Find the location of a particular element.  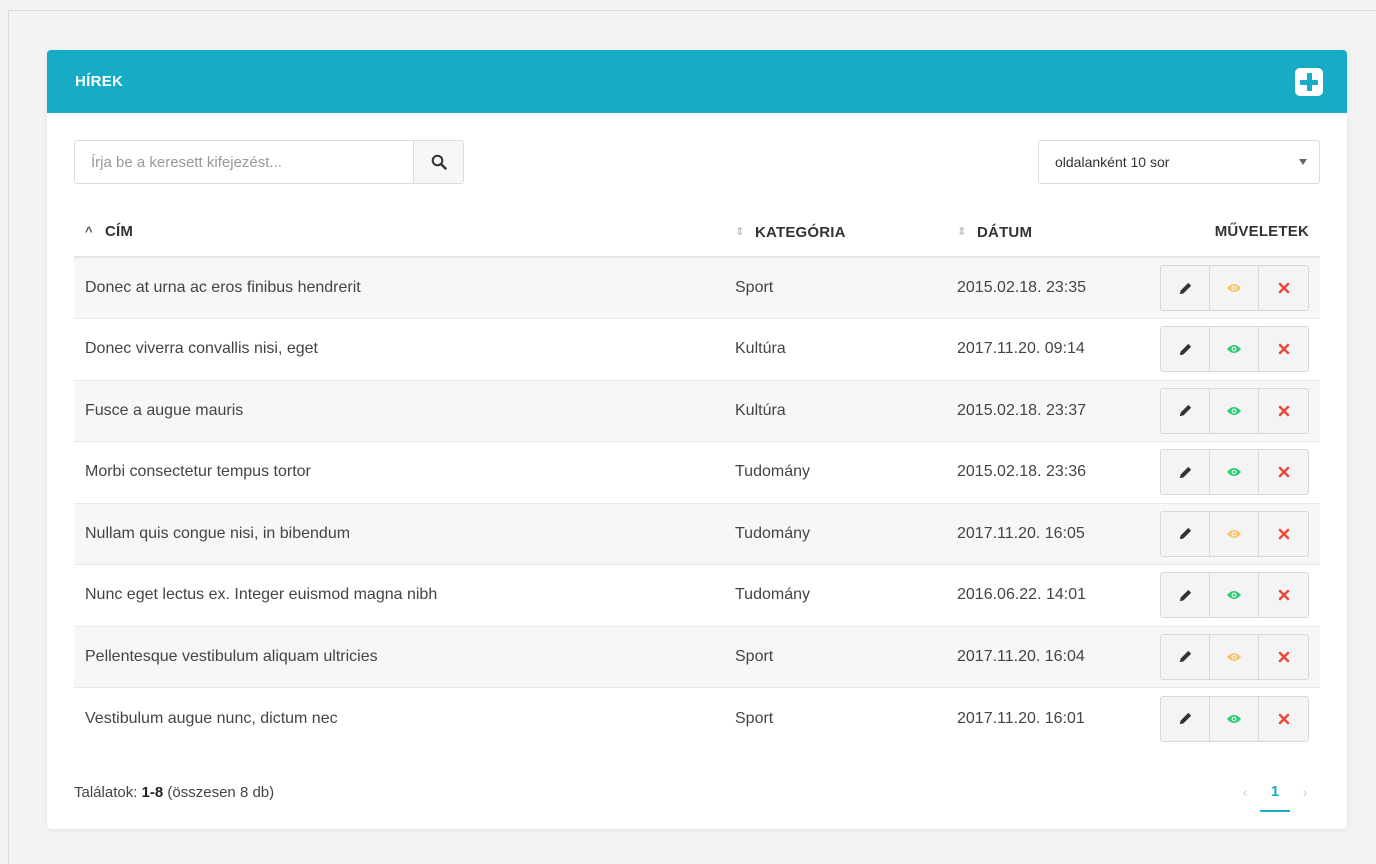

column-header-category: ⇕ KATEGÓRIA is located at coordinates (846, 232).